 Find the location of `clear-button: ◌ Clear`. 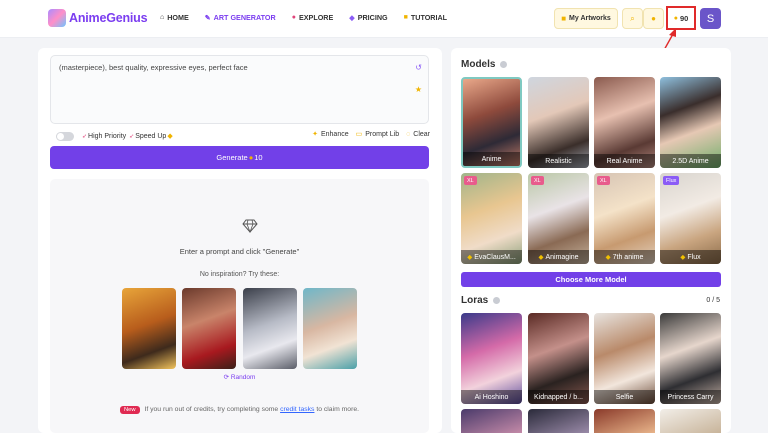

clear-button: ◌ Clear is located at coordinates (418, 134).